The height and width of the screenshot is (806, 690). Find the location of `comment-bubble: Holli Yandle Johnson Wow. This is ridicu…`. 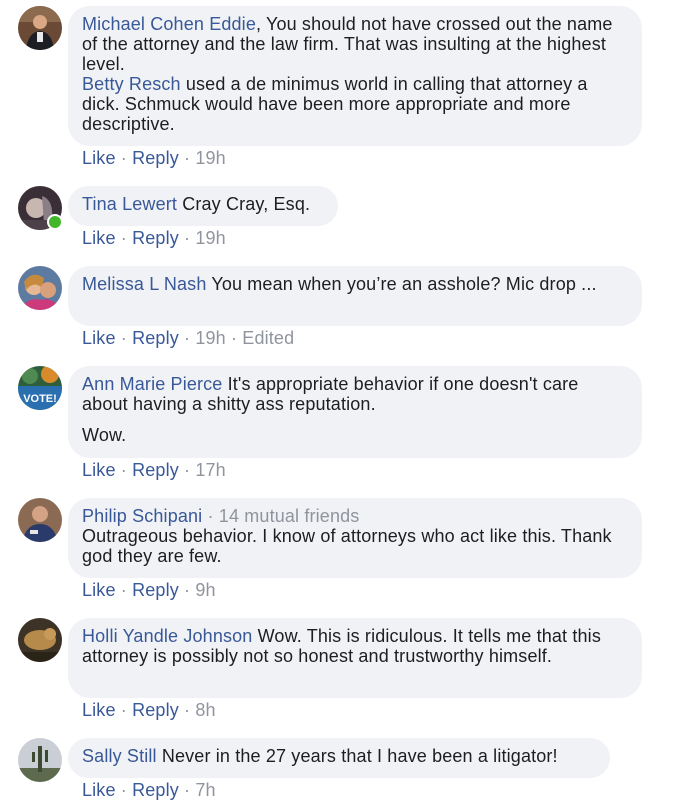

comment-bubble: Holli Yandle Johnson Wow. This is ridicu… is located at coordinates (355, 658).